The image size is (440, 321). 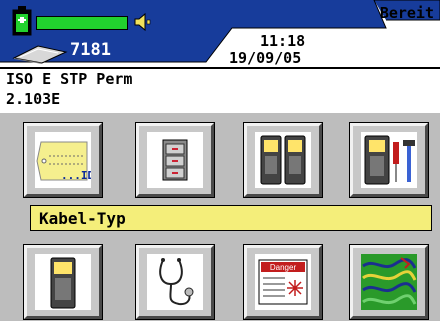 What do you see at coordinates (283, 267) in the screenshot?
I see `danger-sign-text: Danger` at bounding box center [283, 267].